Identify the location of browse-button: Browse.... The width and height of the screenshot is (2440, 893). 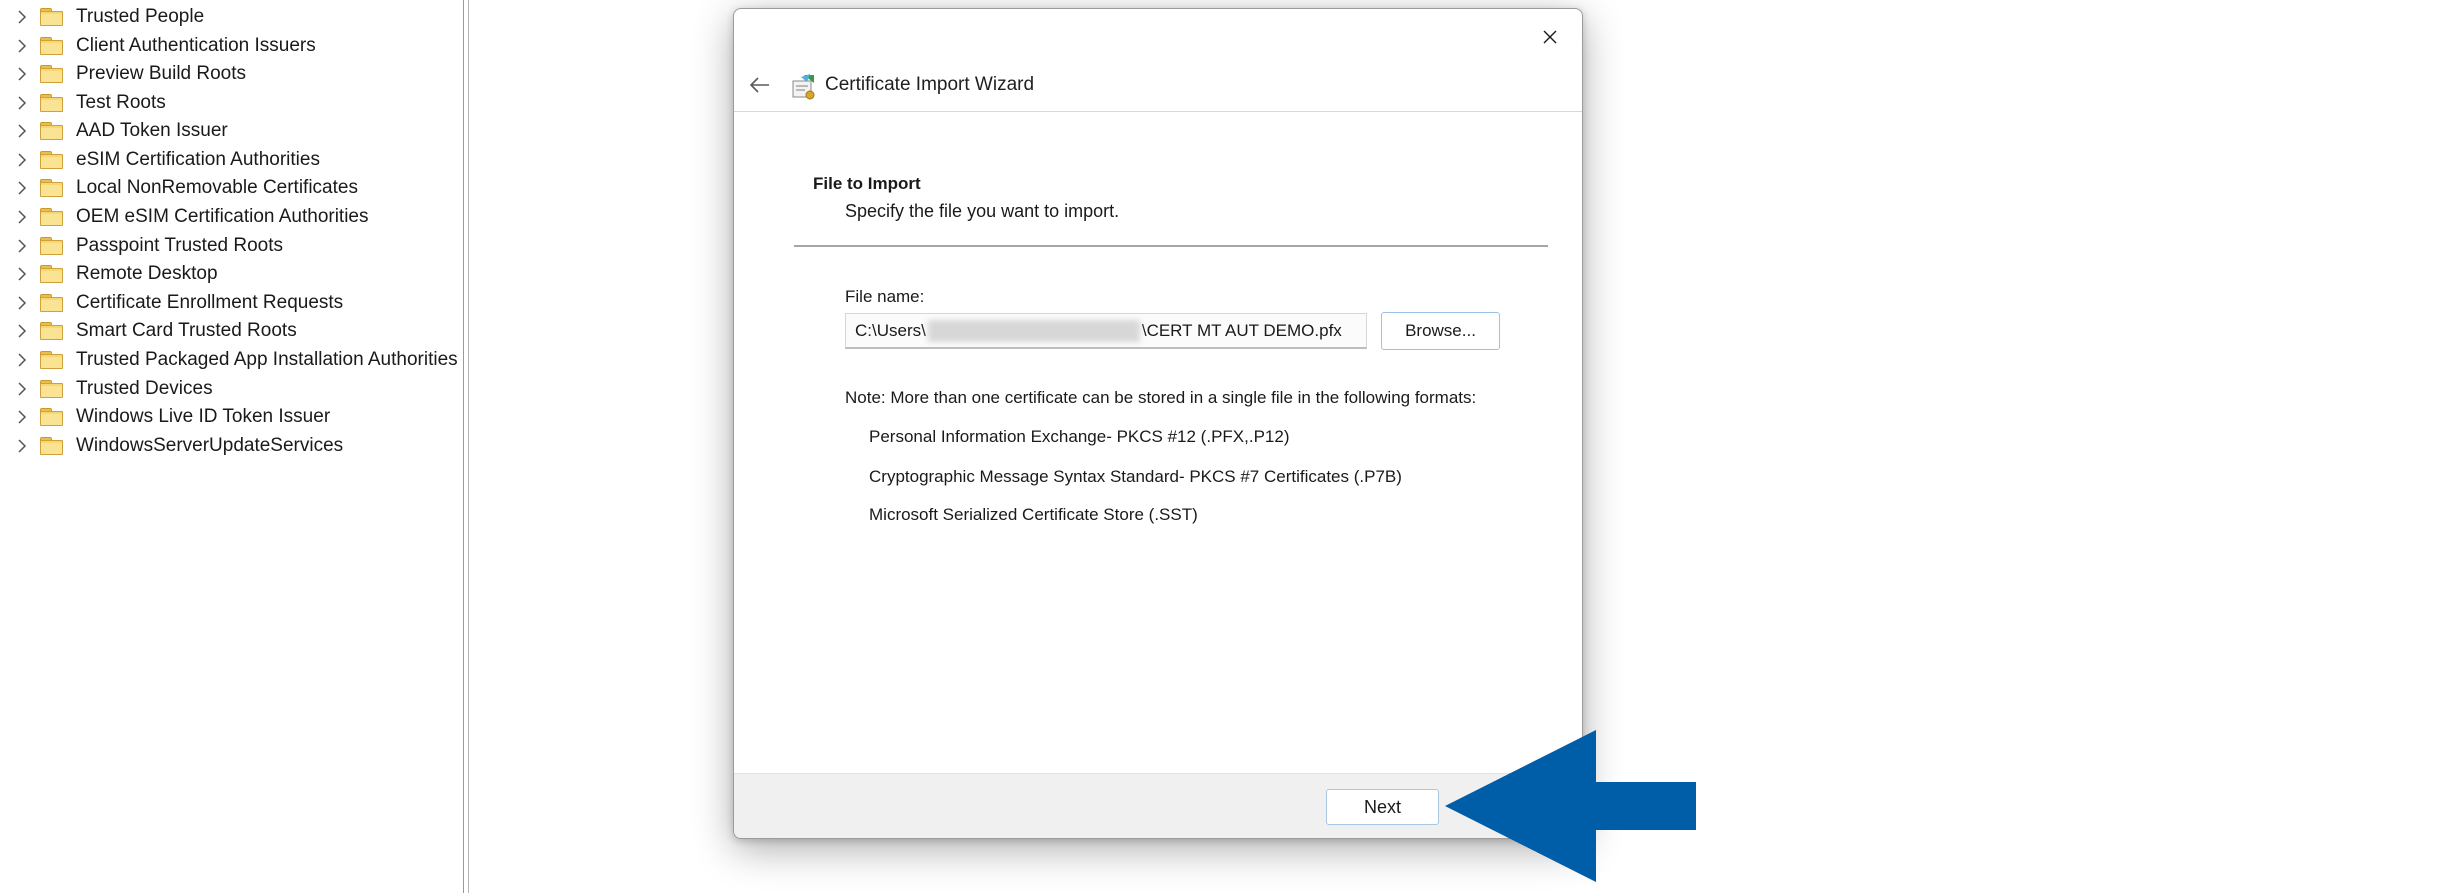
(1440, 331).